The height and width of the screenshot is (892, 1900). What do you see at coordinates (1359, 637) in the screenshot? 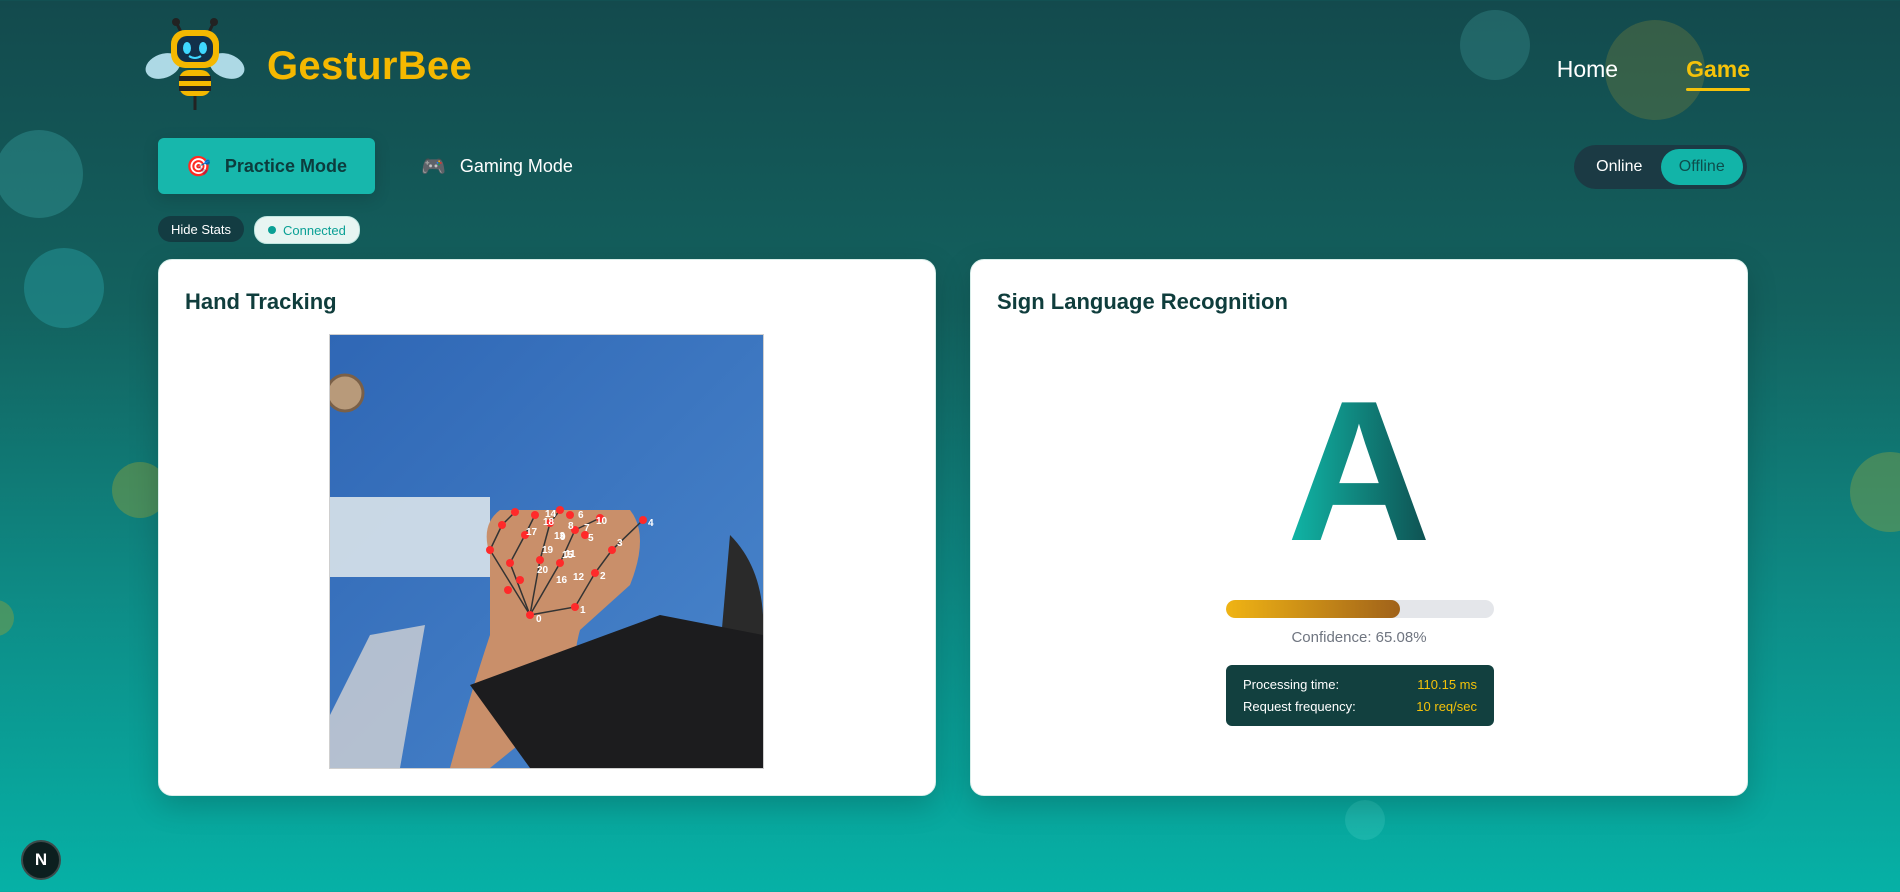
I see `confidence-text: Confidence: 65.08%` at bounding box center [1359, 637].